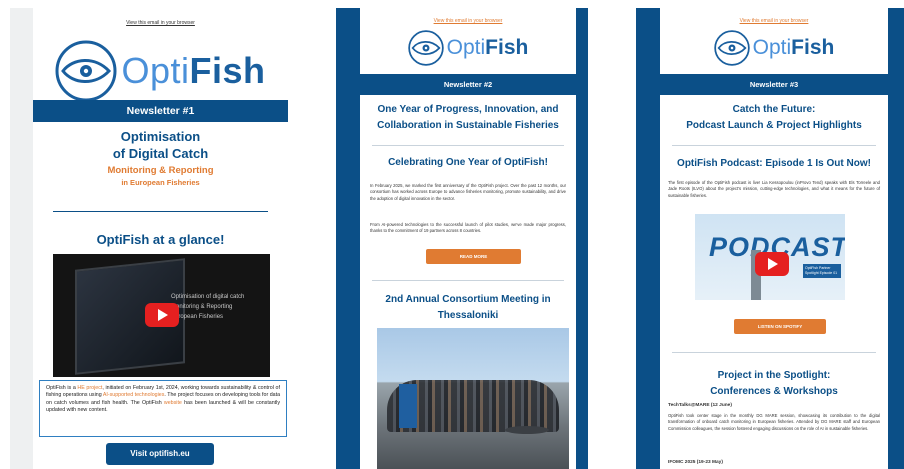  What do you see at coordinates (473, 398) in the screenshot?
I see `consortium-group-photo` at bounding box center [473, 398].